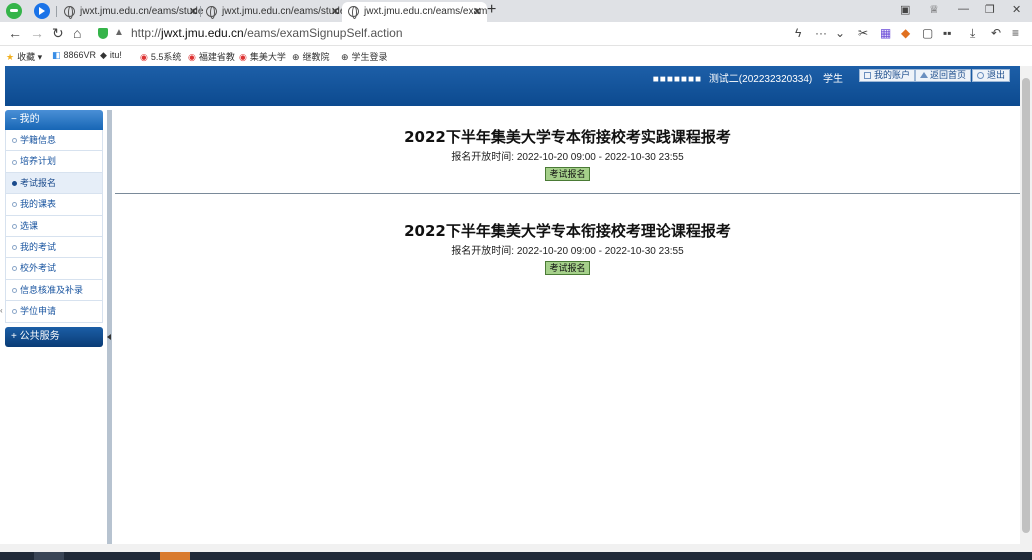 This screenshot has width=1032, height=560. What do you see at coordinates (760, 79) in the screenshot?
I see `user-name: 测试二(202232320334)` at bounding box center [760, 79].